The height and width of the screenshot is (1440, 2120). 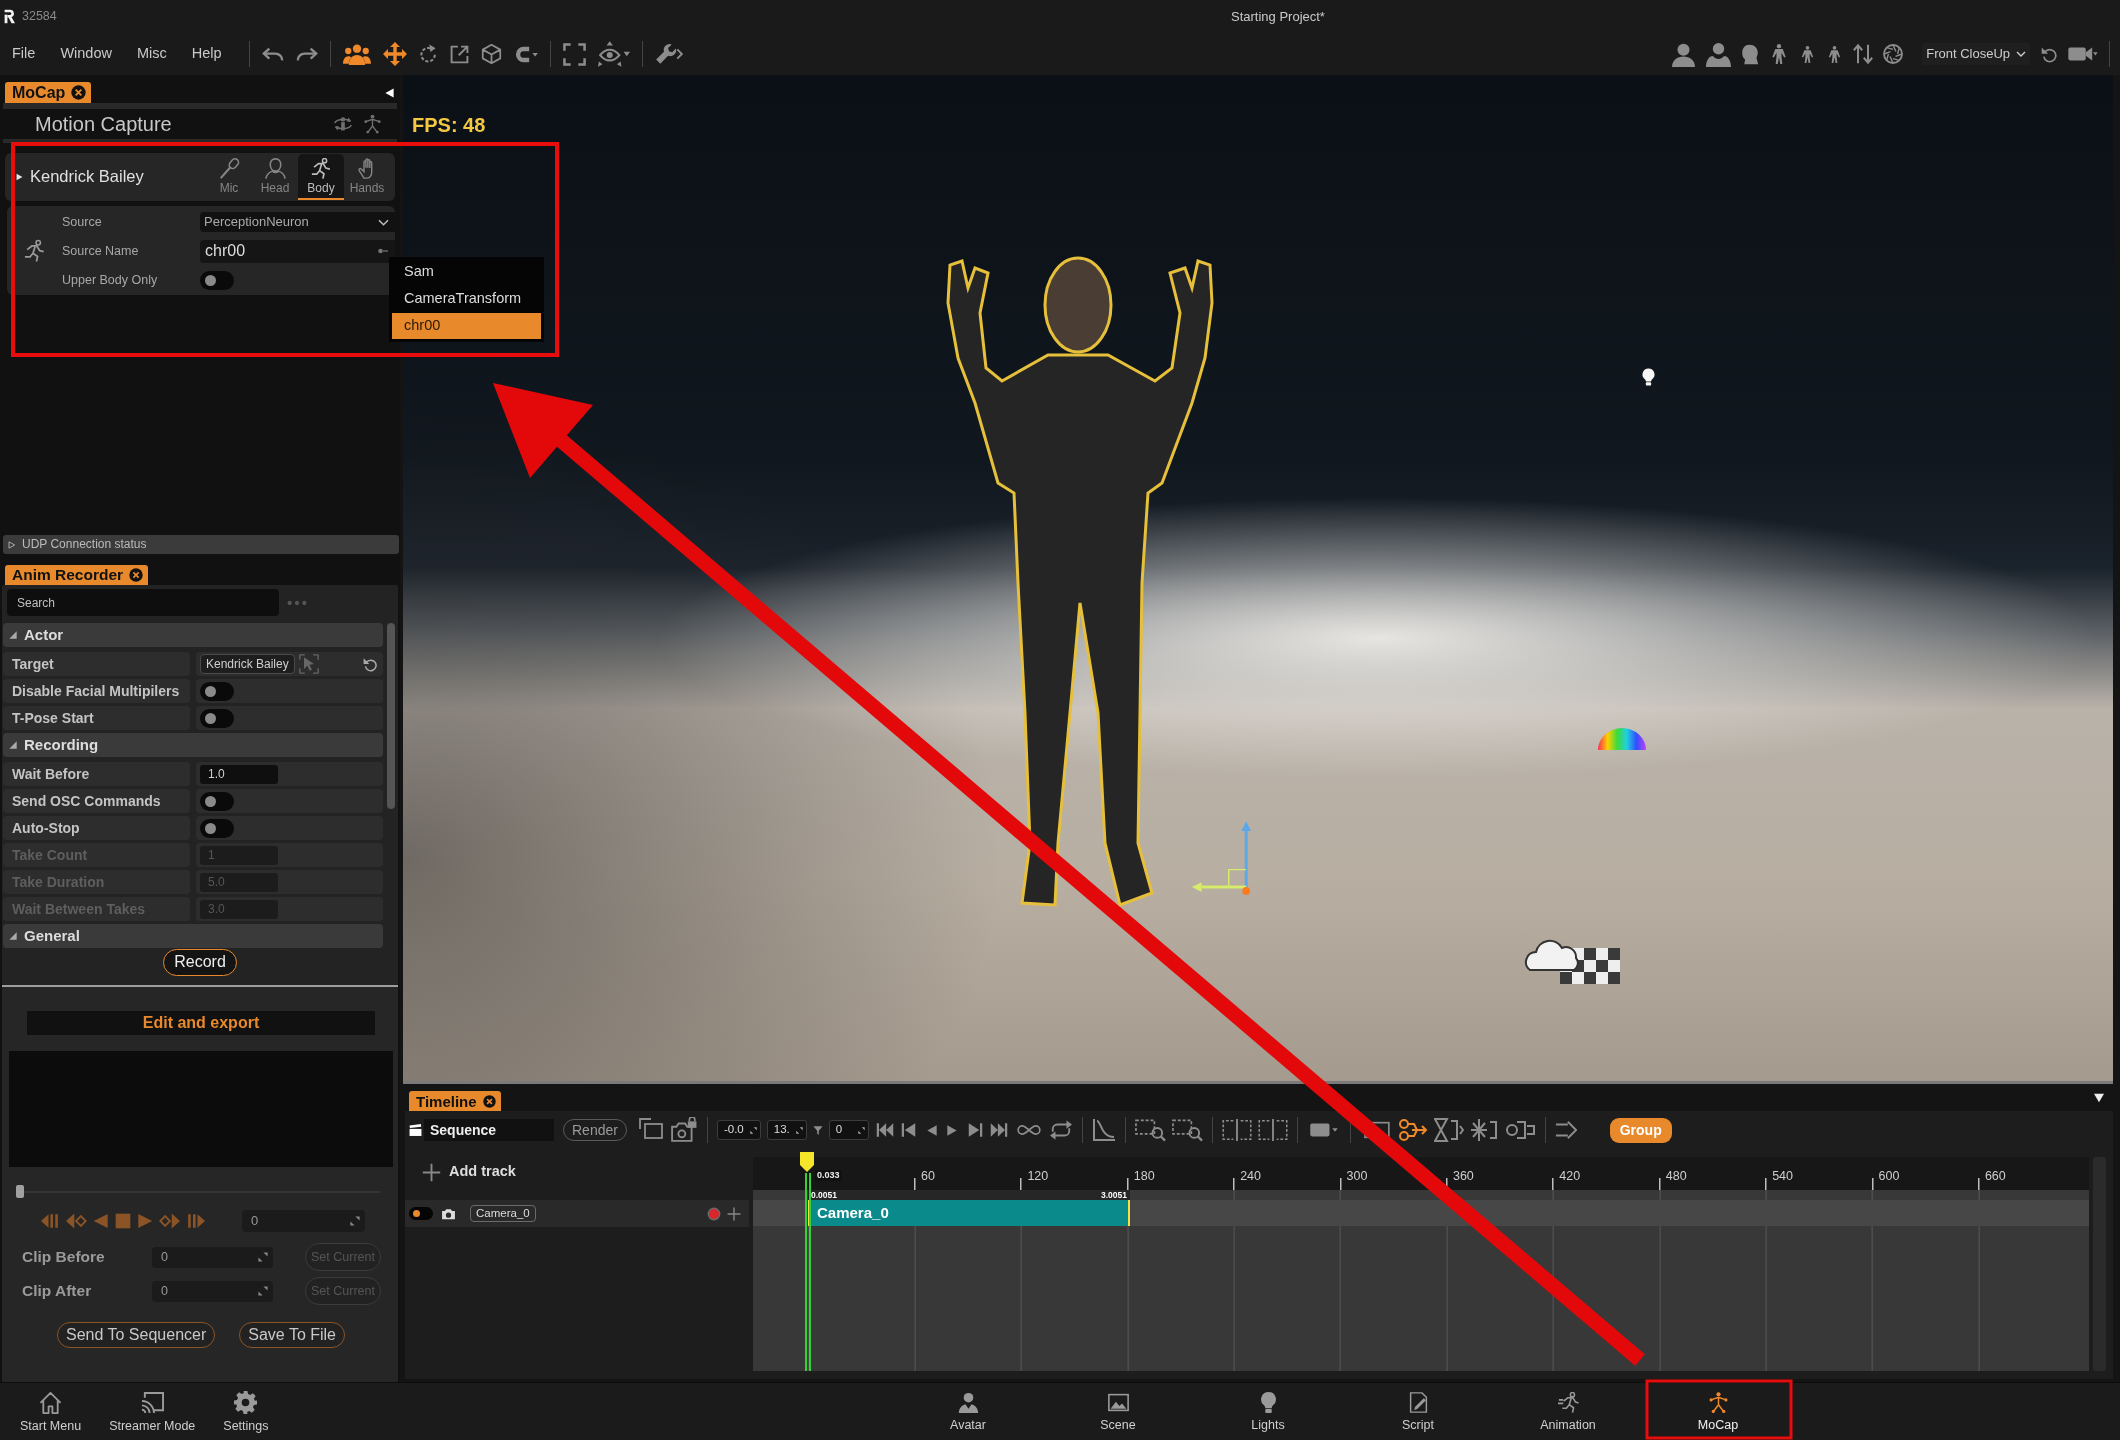 I want to click on plus-icon, so click(x=734, y=1213).